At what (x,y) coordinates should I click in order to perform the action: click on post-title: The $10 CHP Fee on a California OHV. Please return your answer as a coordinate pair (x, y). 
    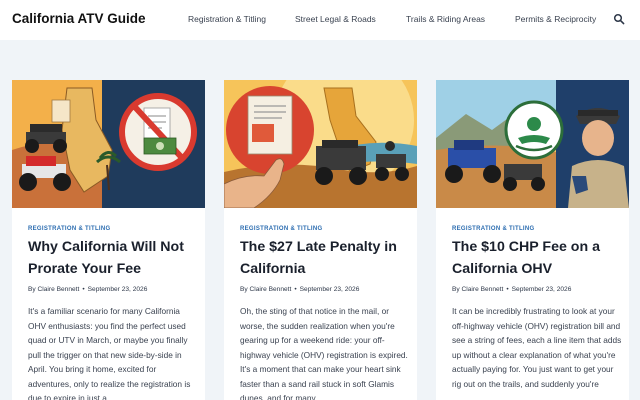
    Looking at the image, I should click on (537, 258).